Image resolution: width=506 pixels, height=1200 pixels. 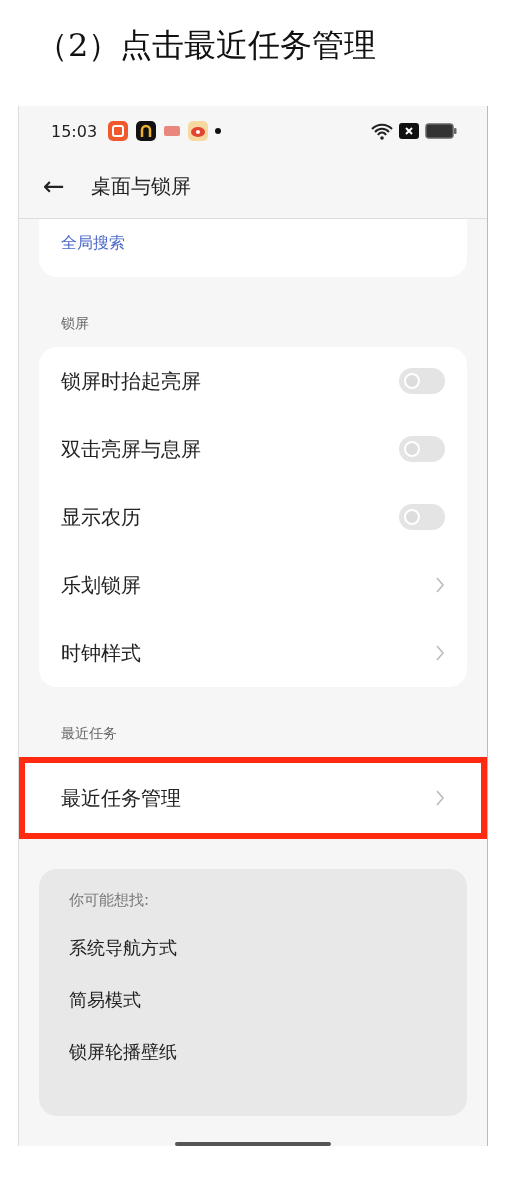 I want to click on section-label: 锁屏, so click(x=75, y=323).